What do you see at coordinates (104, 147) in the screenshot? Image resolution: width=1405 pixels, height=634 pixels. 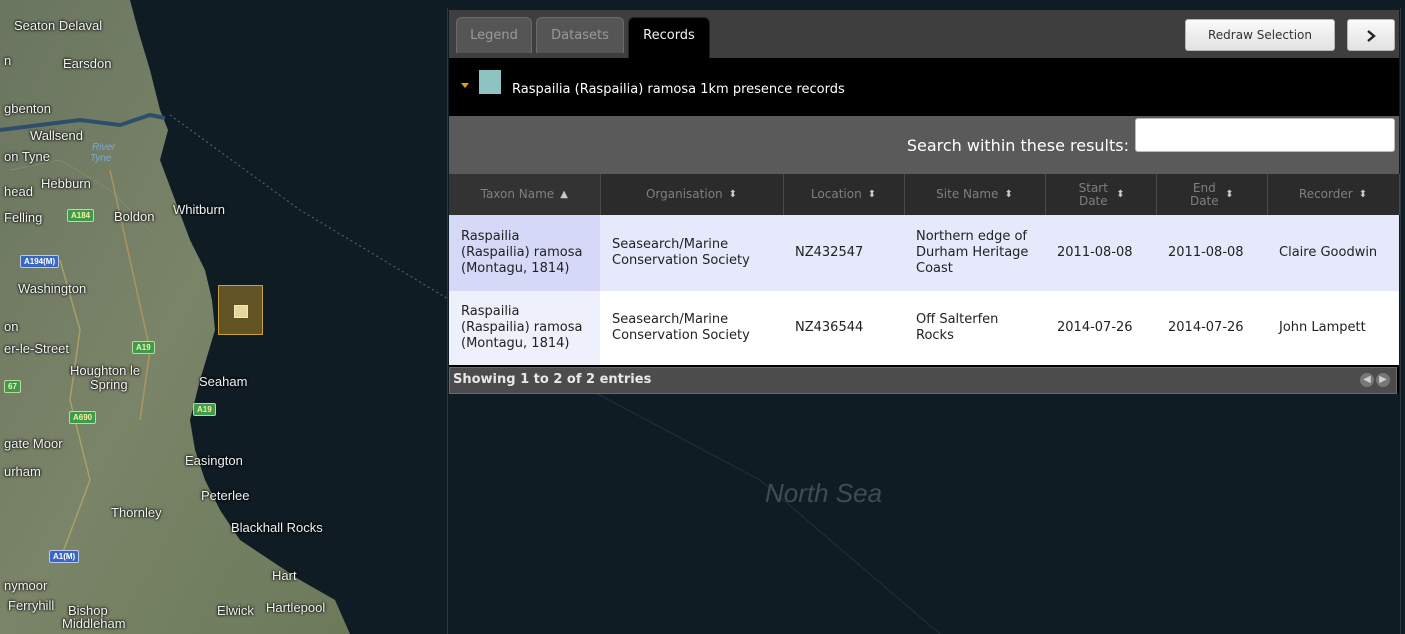 I see `map-river-label: River` at bounding box center [104, 147].